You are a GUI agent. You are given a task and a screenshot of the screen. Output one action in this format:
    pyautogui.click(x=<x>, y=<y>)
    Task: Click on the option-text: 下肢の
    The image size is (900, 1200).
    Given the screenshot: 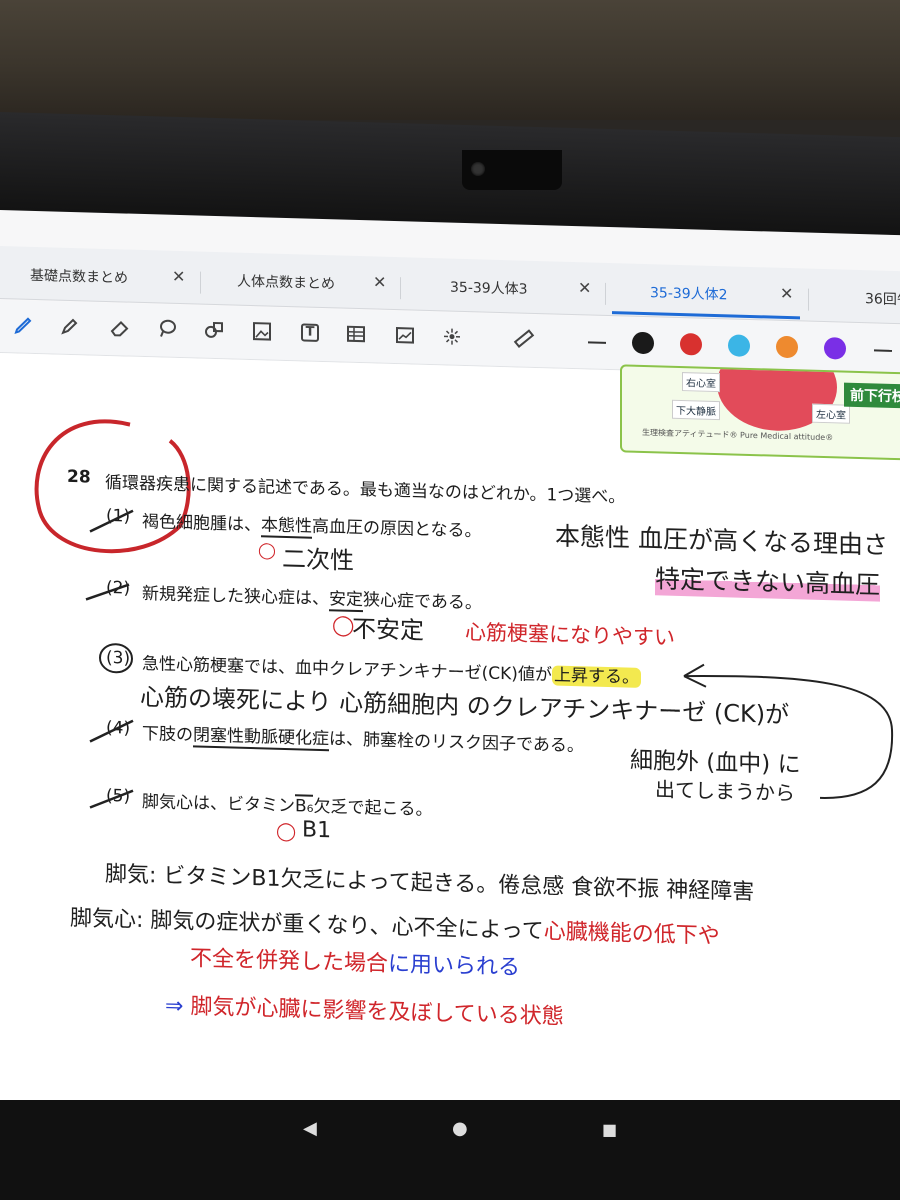 What is the action you would take?
    pyautogui.click(x=167, y=734)
    